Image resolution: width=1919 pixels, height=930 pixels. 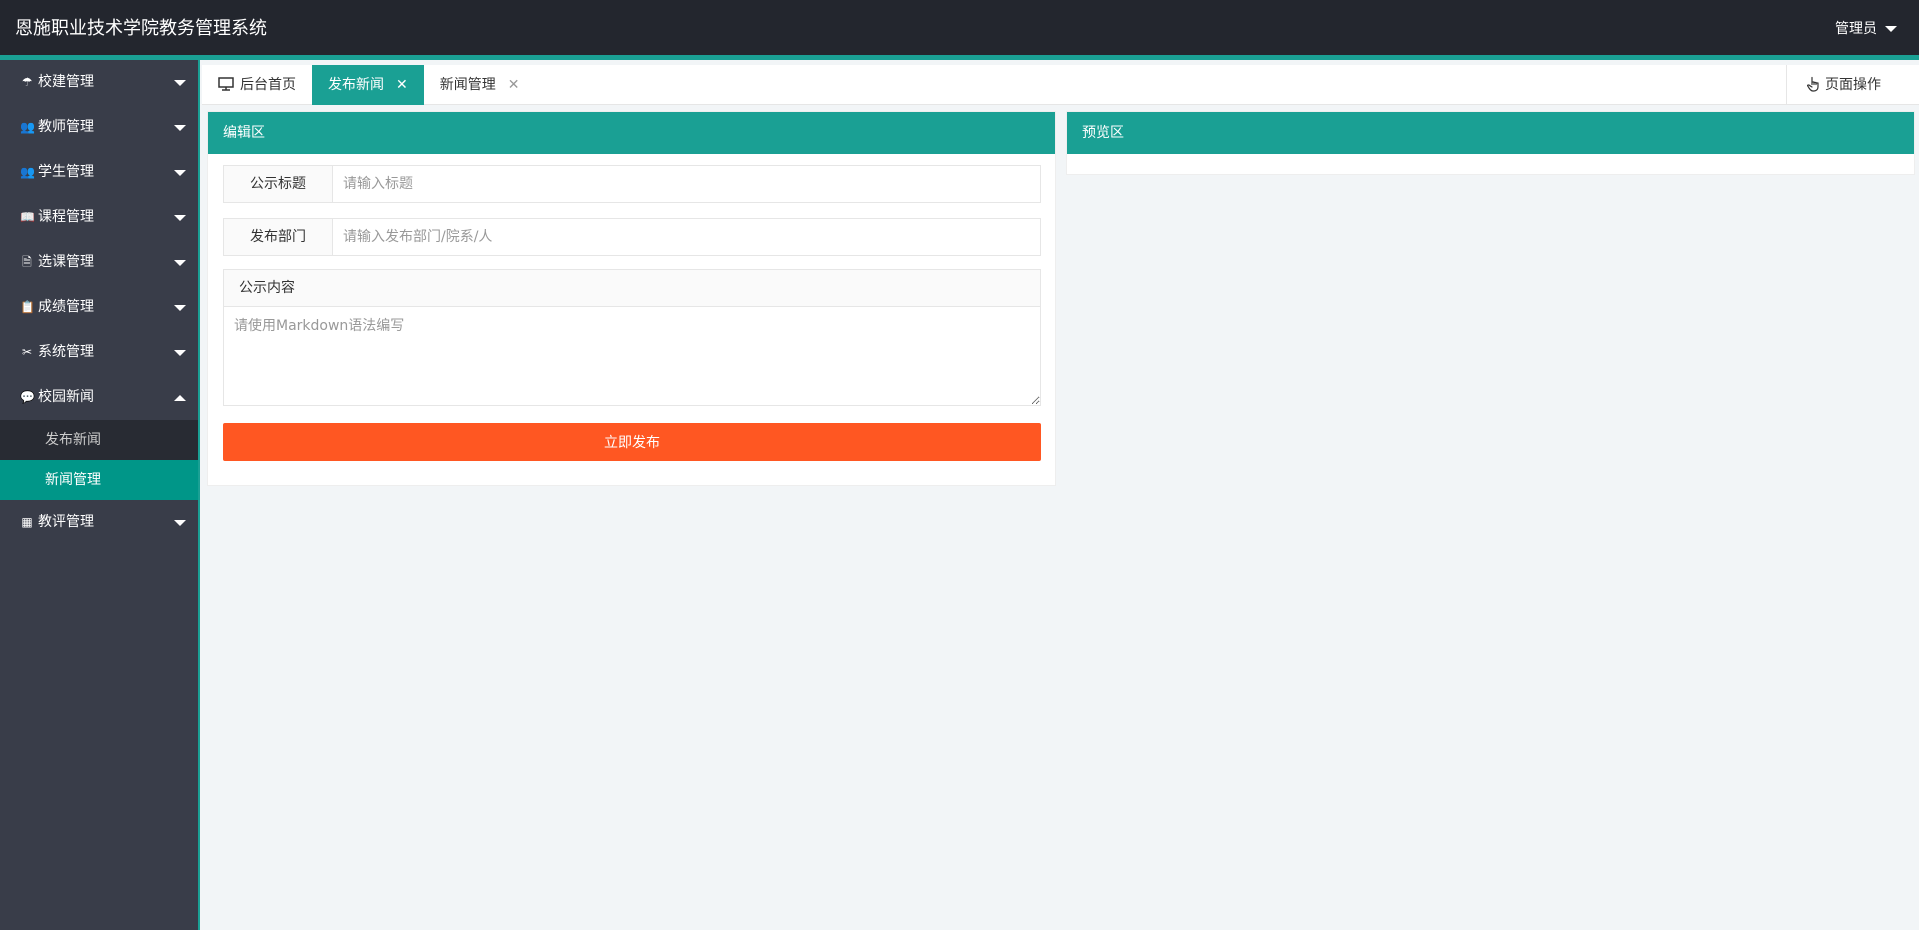 What do you see at coordinates (99, 172) in the screenshot?
I see `sidebar-item-students: 👥 学生管理` at bounding box center [99, 172].